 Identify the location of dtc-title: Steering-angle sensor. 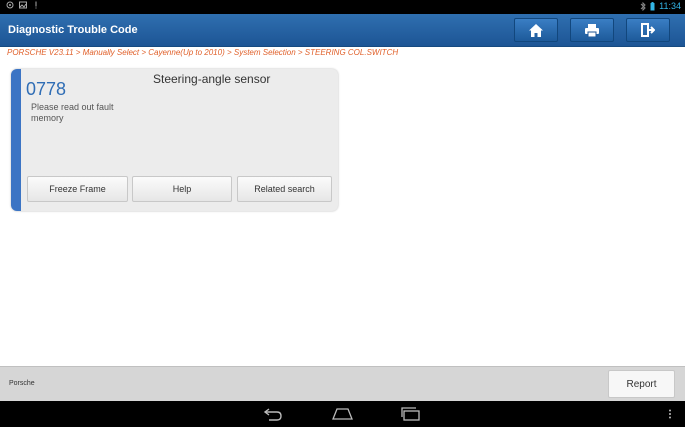
(212, 79).